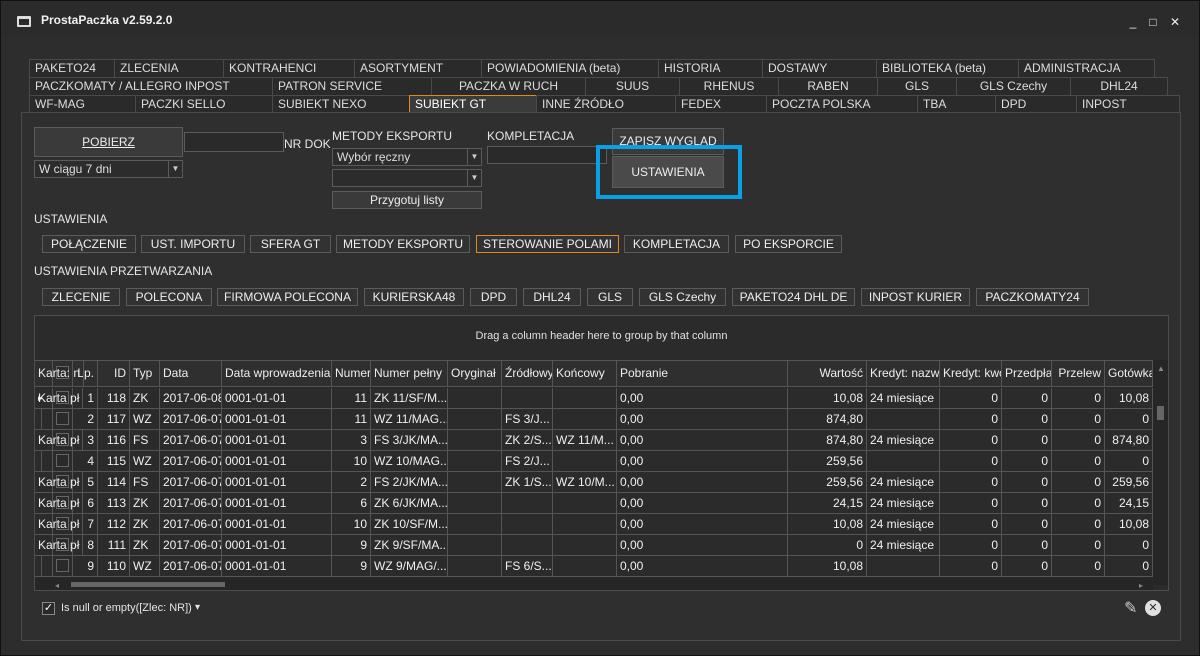 This screenshot has height=656, width=1200. What do you see at coordinates (721, 104) in the screenshot?
I see `tab-fedex: FEDEX` at bounding box center [721, 104].